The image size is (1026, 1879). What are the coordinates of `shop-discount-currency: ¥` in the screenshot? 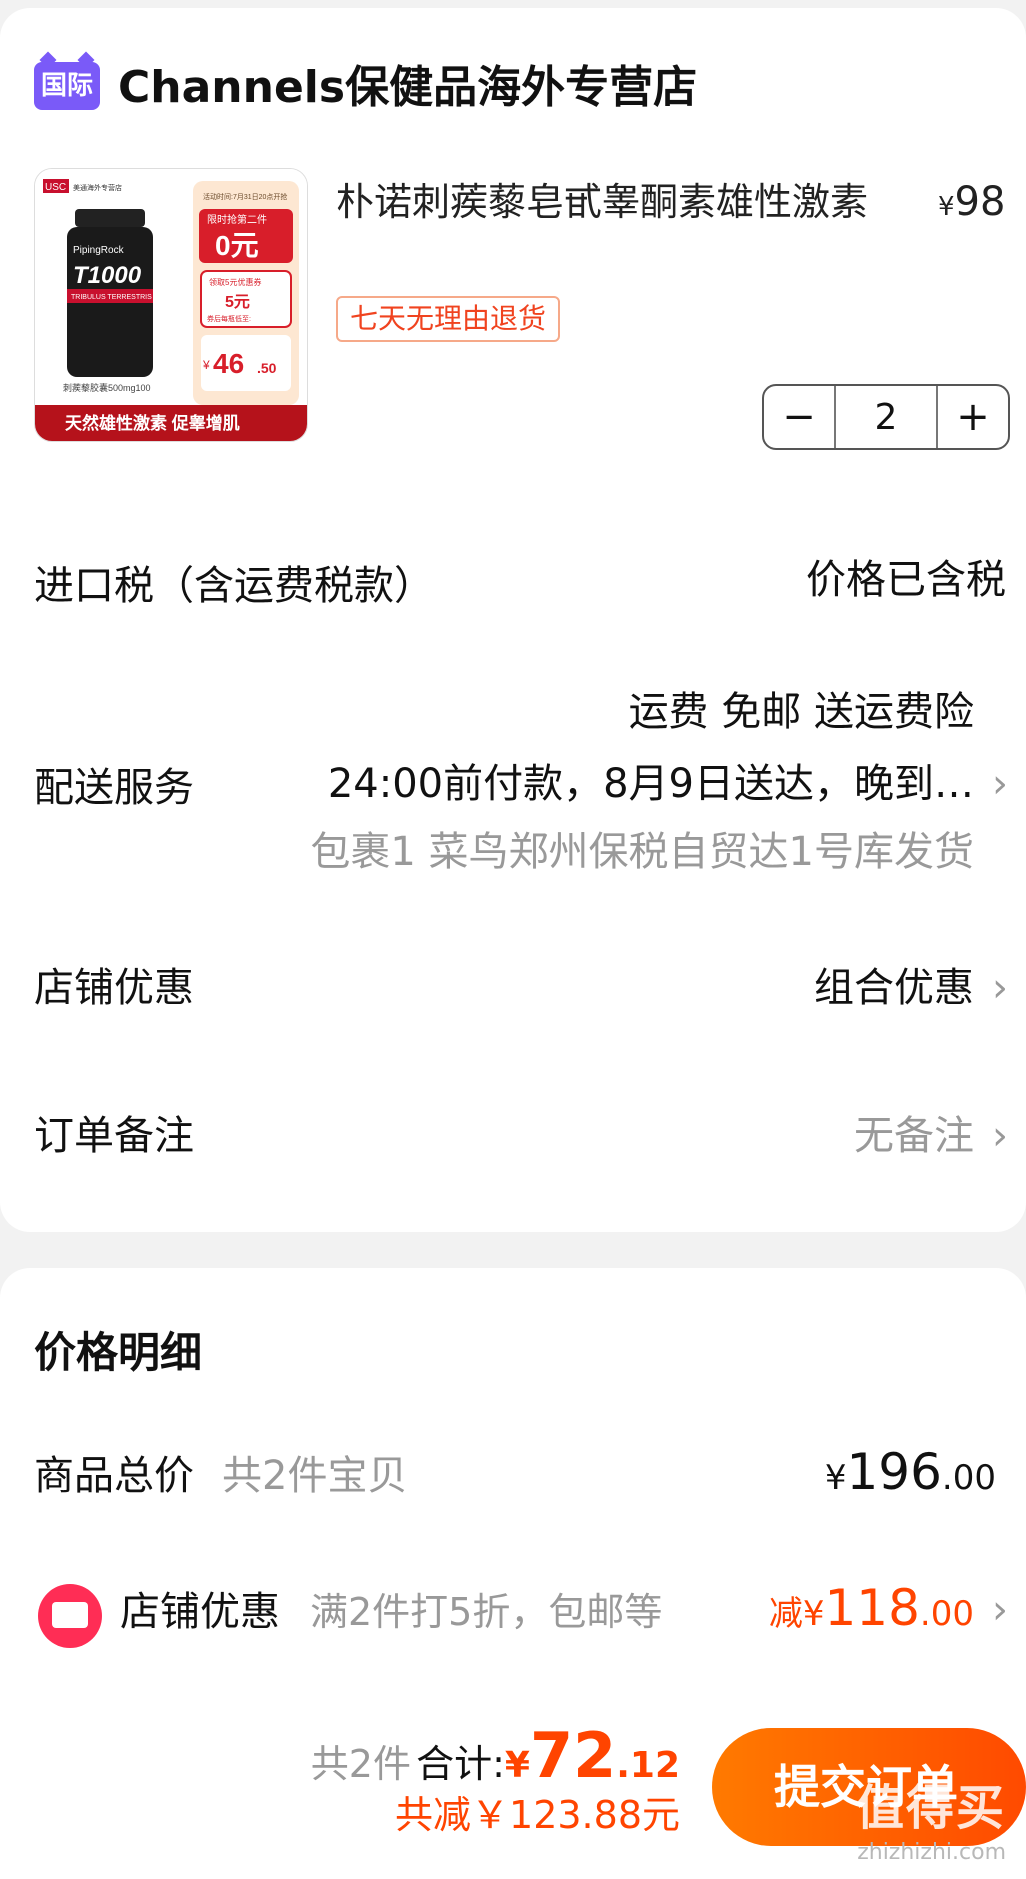 It's located at (813, 1614).